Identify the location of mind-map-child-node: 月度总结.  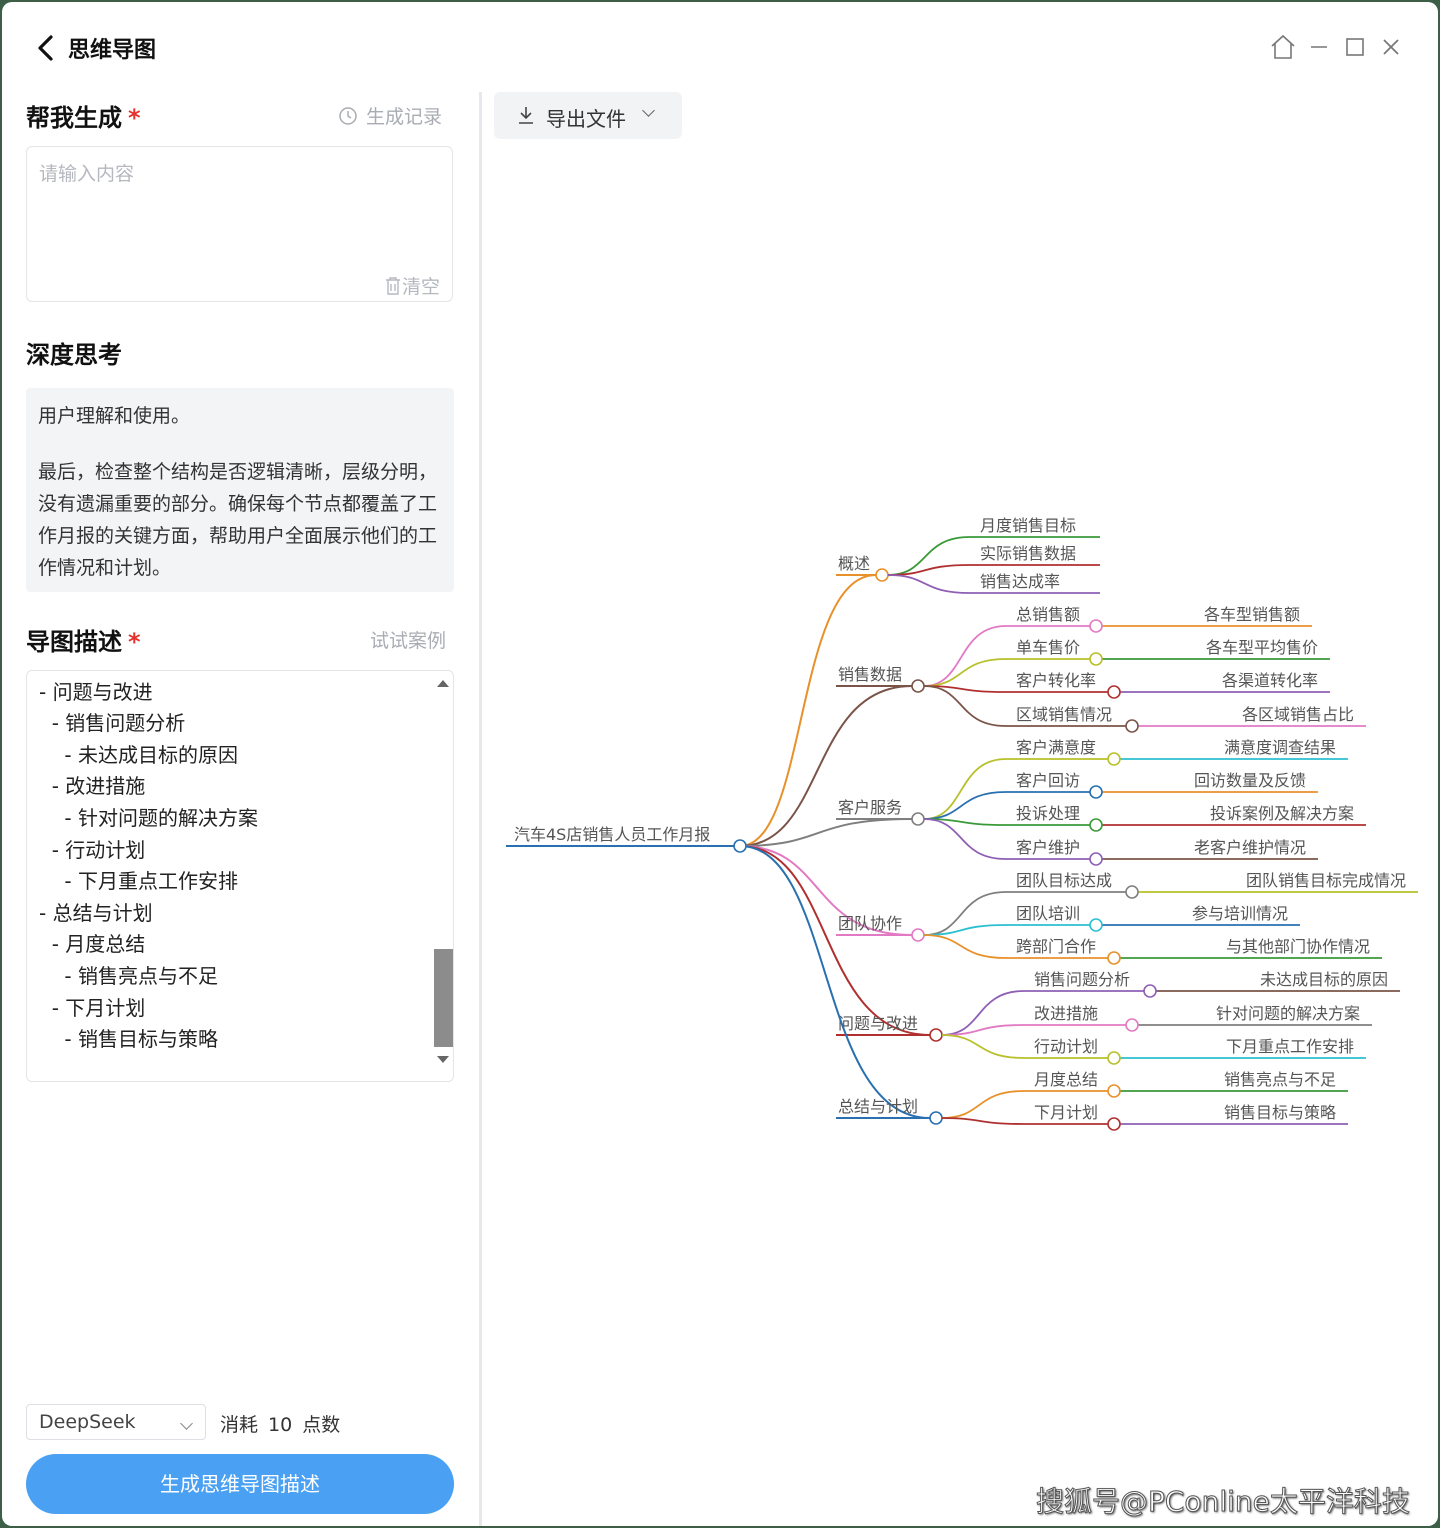
(1066, 1079).